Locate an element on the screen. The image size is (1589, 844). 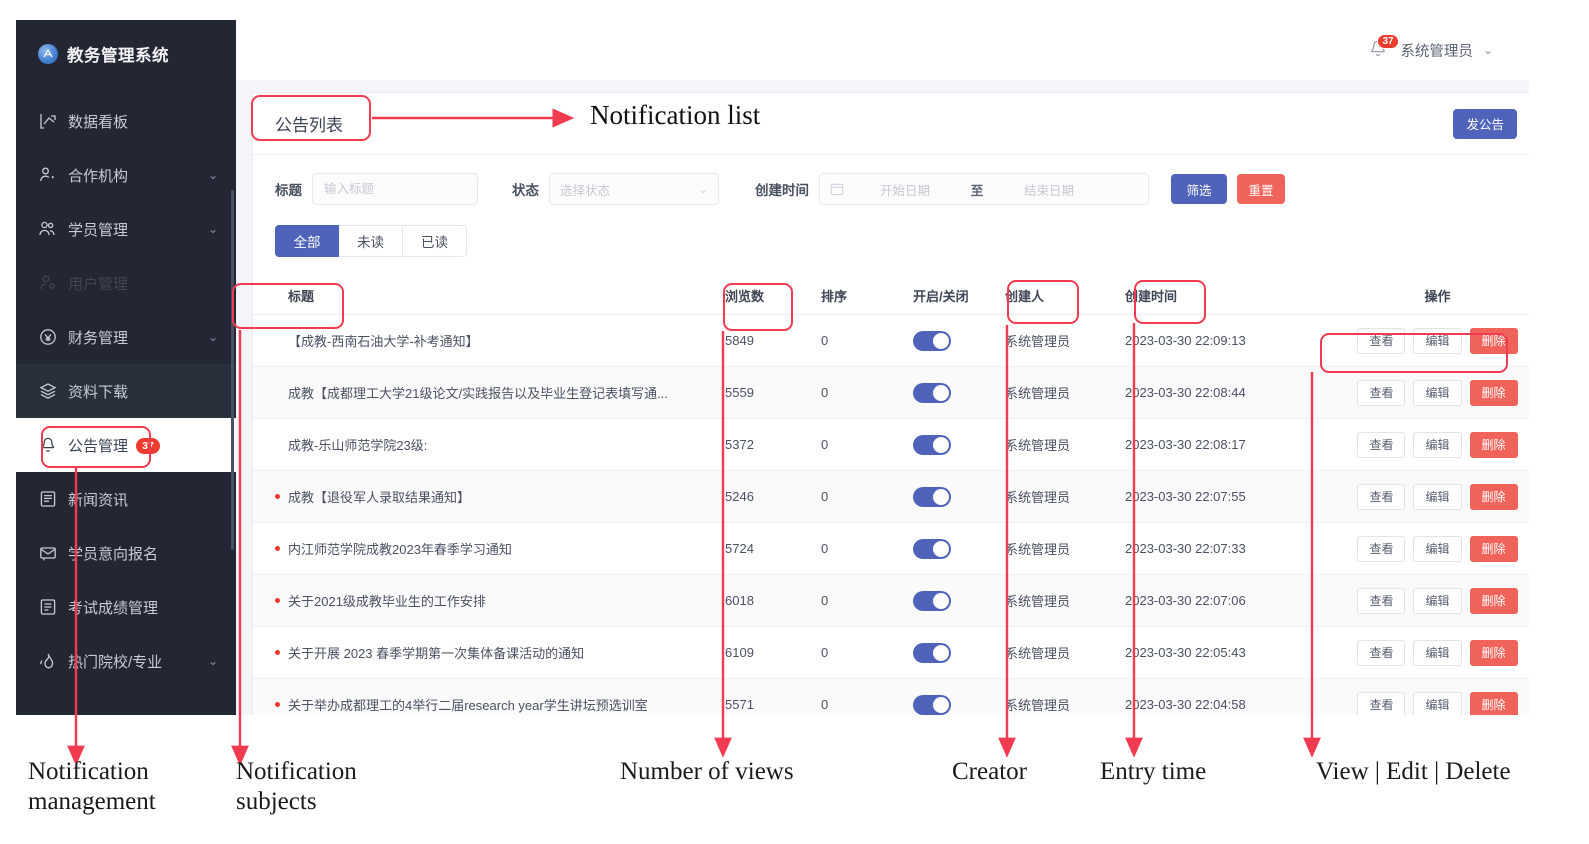
sidebar-item-1: 合作机构 ⌄ is located at coordinates (126, 175).